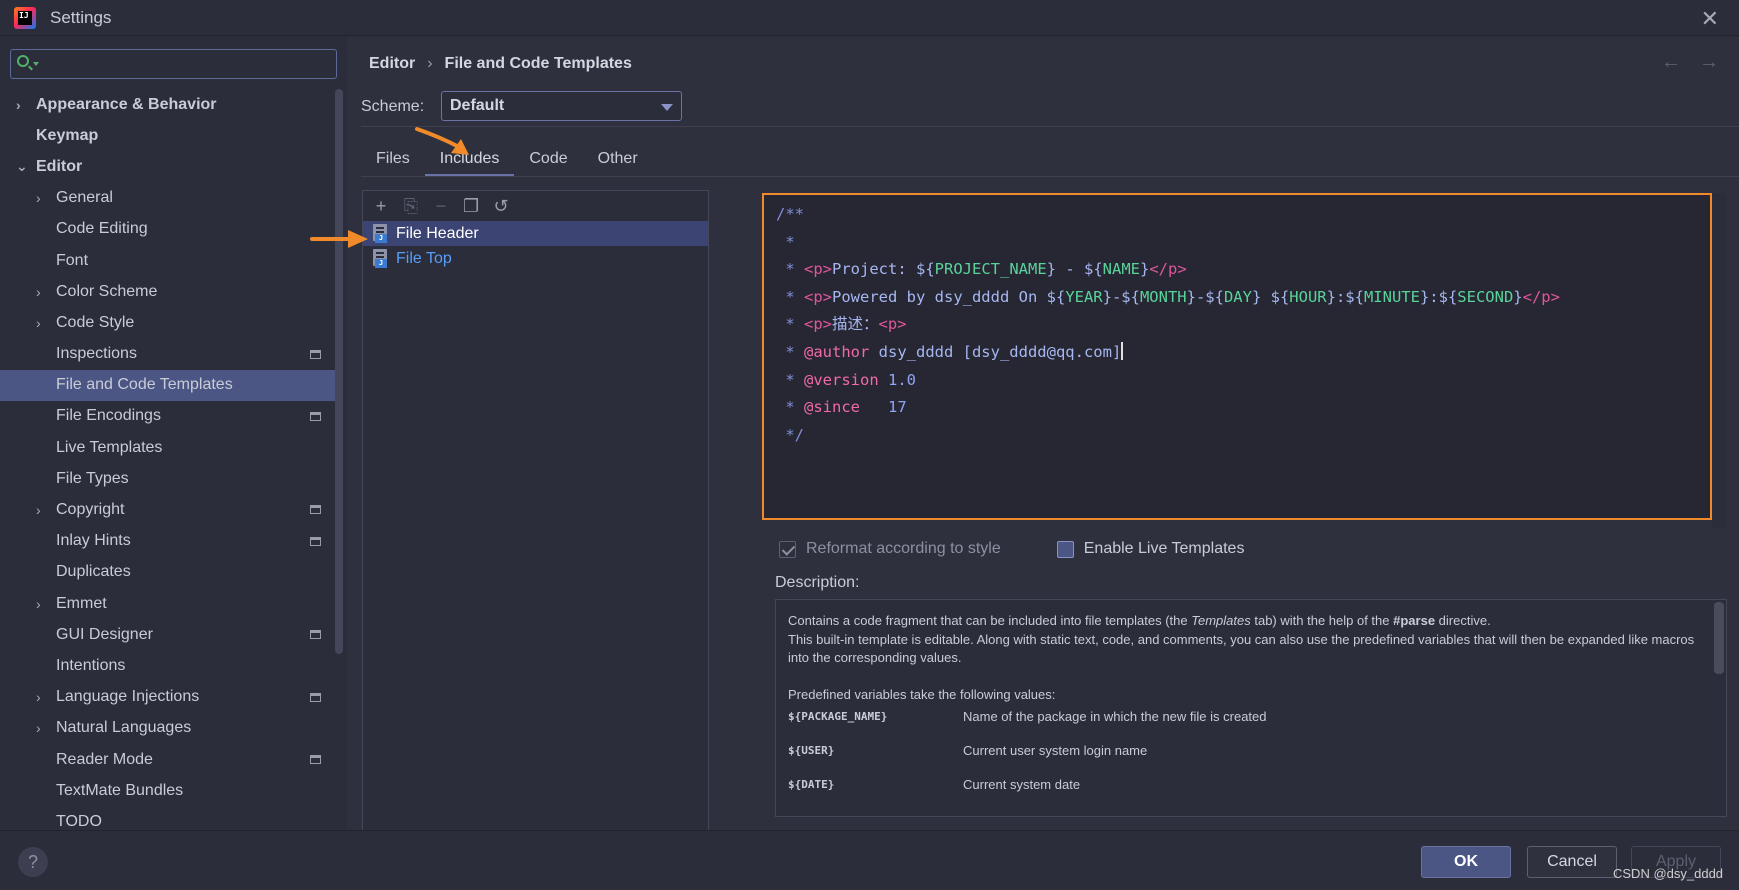  Describe the element at coordinates (167, 634) in the screenshot. I see `sidebar-item: GUI Designer` at that location.